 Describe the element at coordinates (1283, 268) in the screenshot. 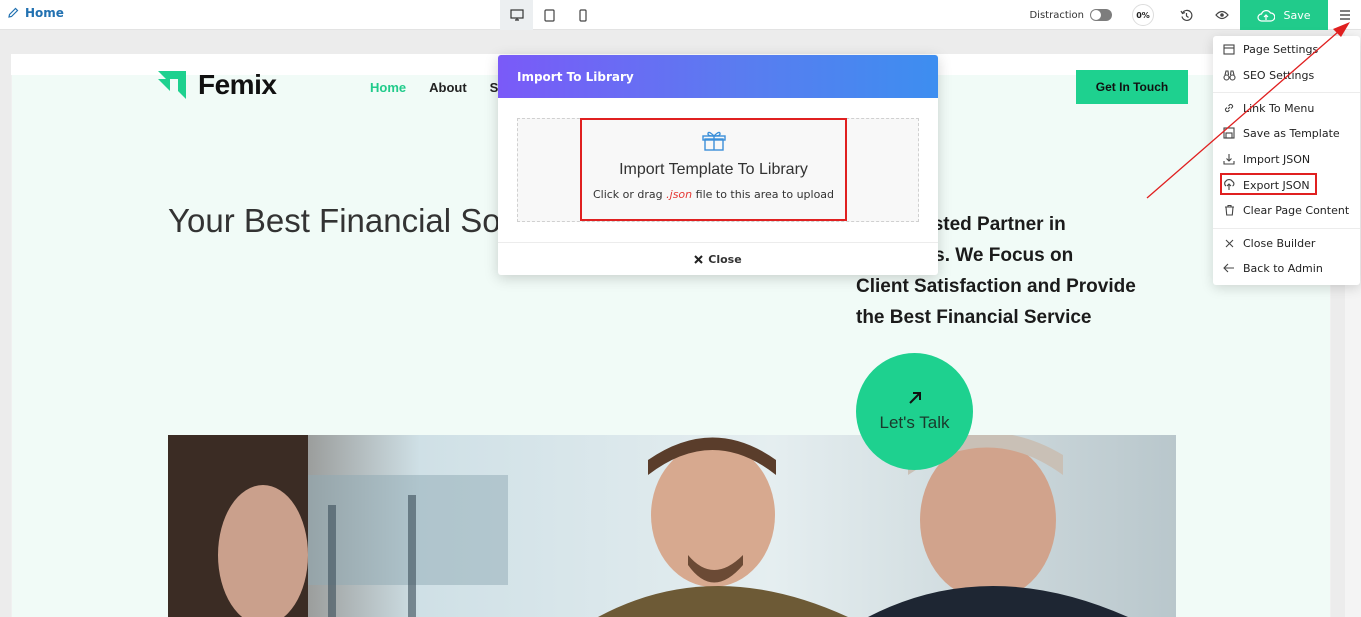

I see `menu-item-label: Back to Admin` at that location.